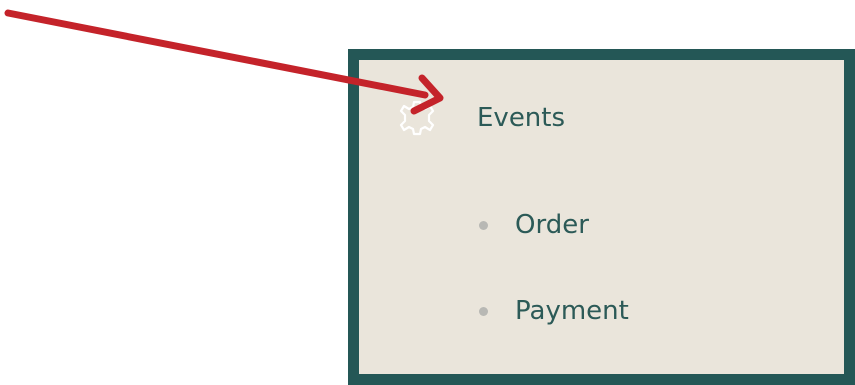 The width and height of the screenshot is (855, 385). I want to click on submenu-item-order-label: Order, so click(552, 225).